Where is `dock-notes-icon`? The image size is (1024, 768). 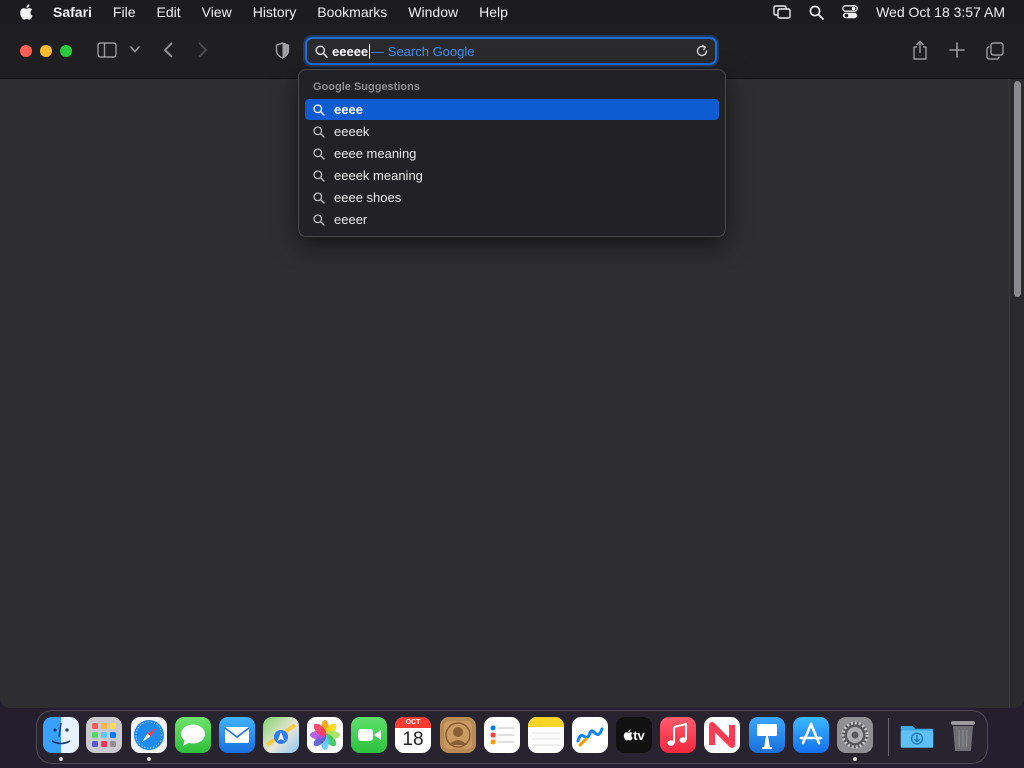 dock-notes-icon is located at coordinates (546, 735).